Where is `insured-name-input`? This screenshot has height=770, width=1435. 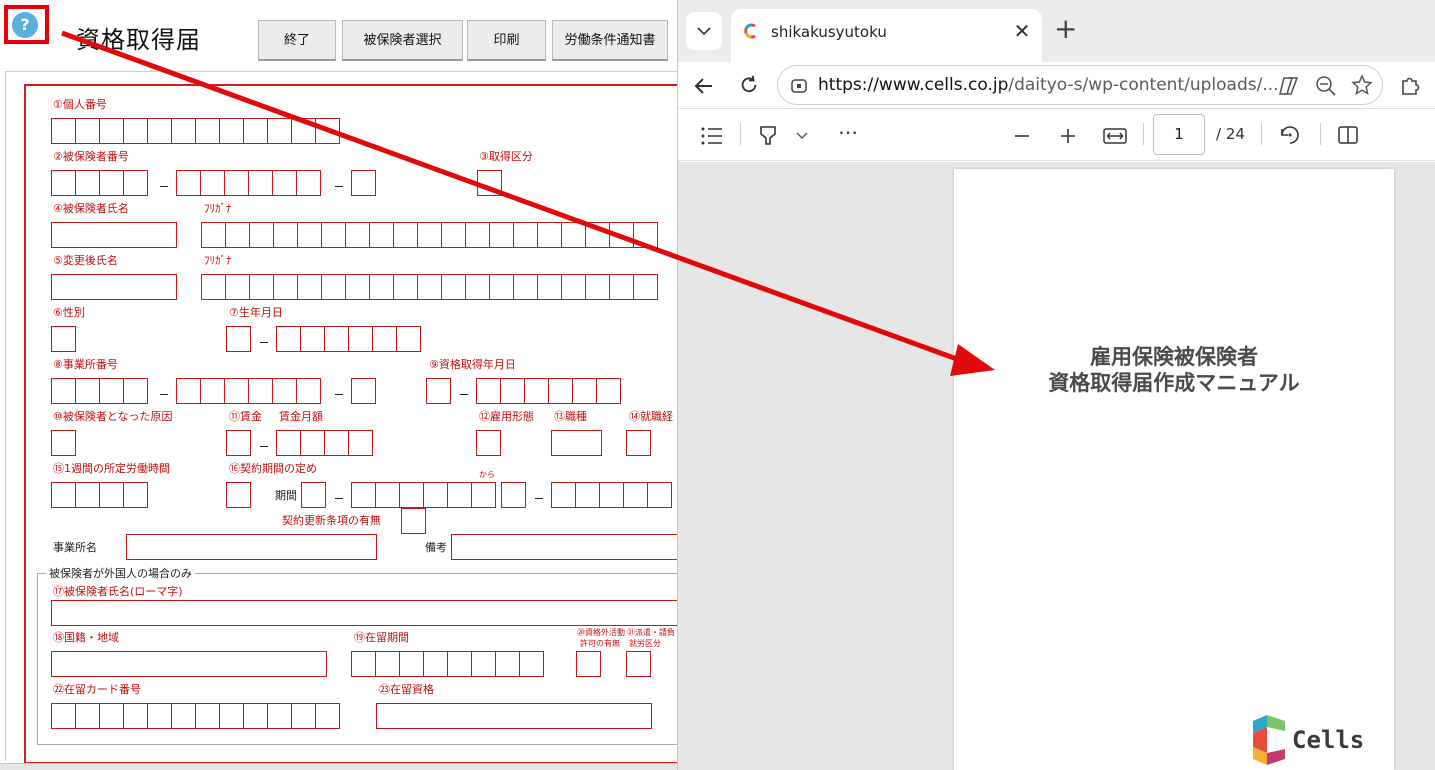
insured-name-input is located at coordinates (114, 235).